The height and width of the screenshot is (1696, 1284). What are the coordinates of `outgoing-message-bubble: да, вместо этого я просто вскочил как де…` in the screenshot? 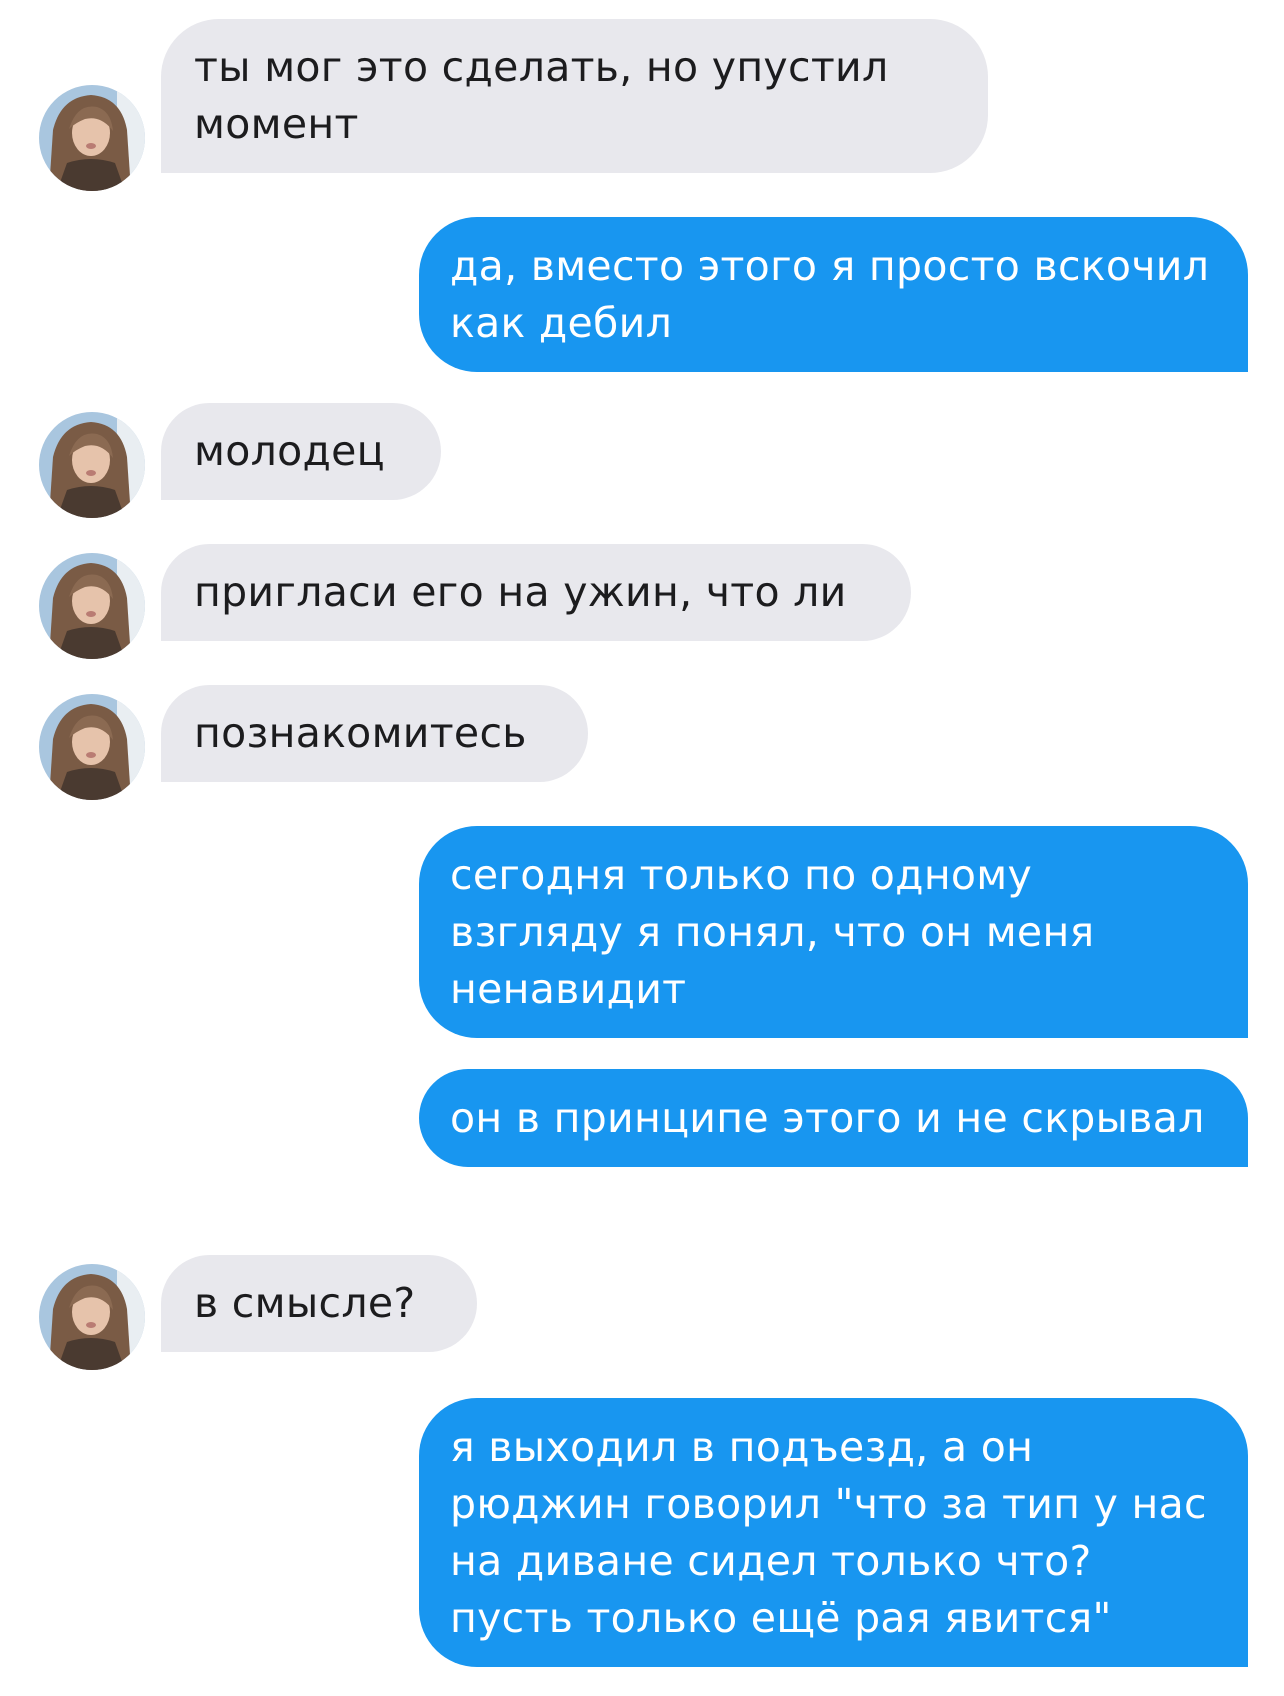 It's located at (833, 294).